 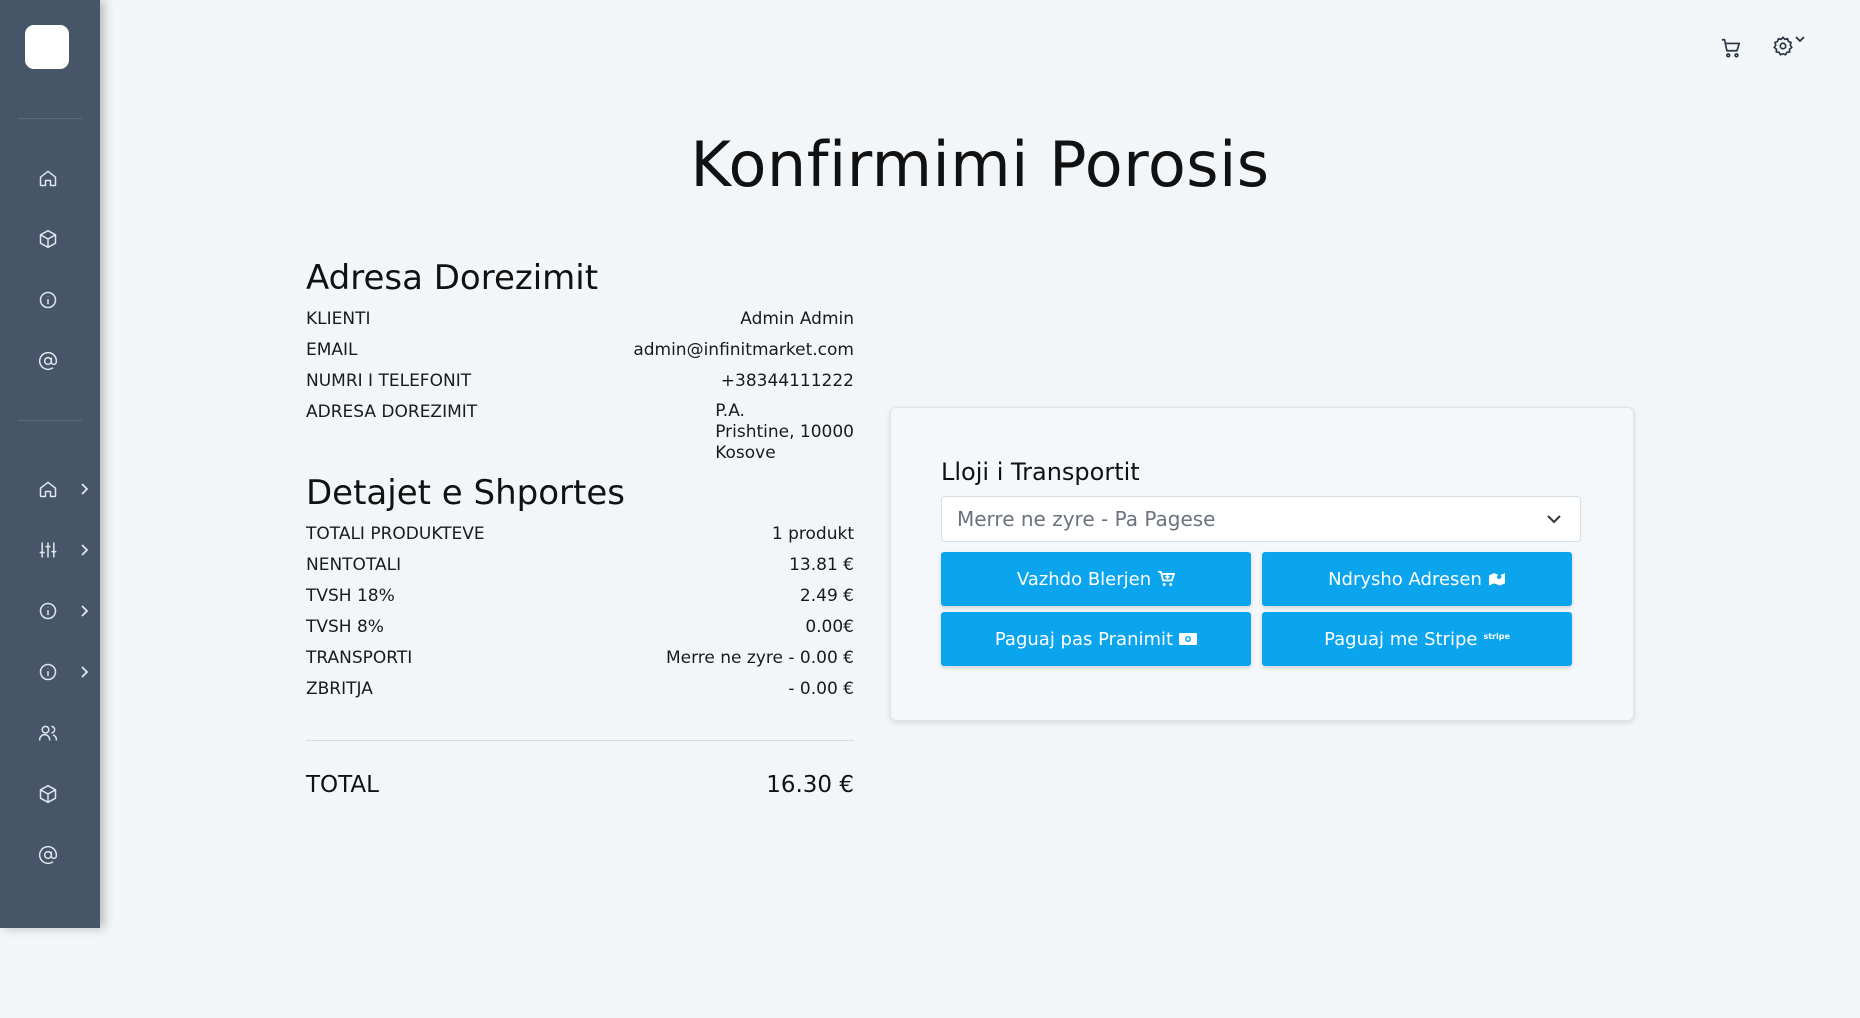 What do you see at coordinates (1086, 519) in the screenshot?
I see `transport-select-value: Merre ne zyre - Pa Pagese` at bounding box center [1086, 519].